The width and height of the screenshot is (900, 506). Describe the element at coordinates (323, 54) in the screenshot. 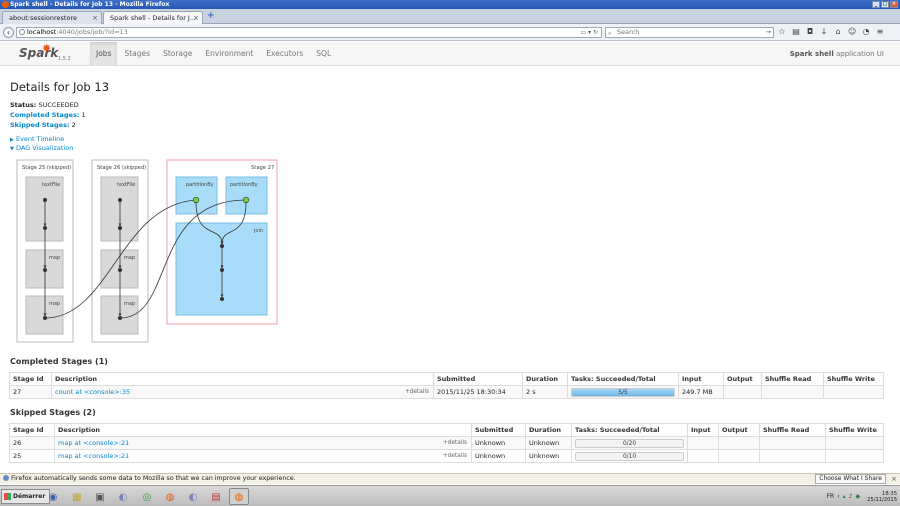

I see `tab-sql: SQL` at that location.